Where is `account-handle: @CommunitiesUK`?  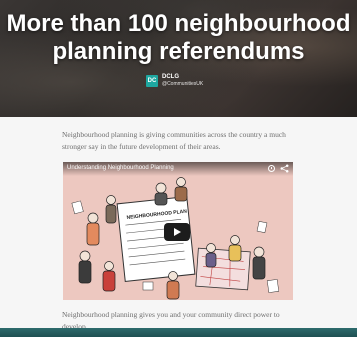
account-handle: @CommunitiesUK is located at coordinates (183, 84).